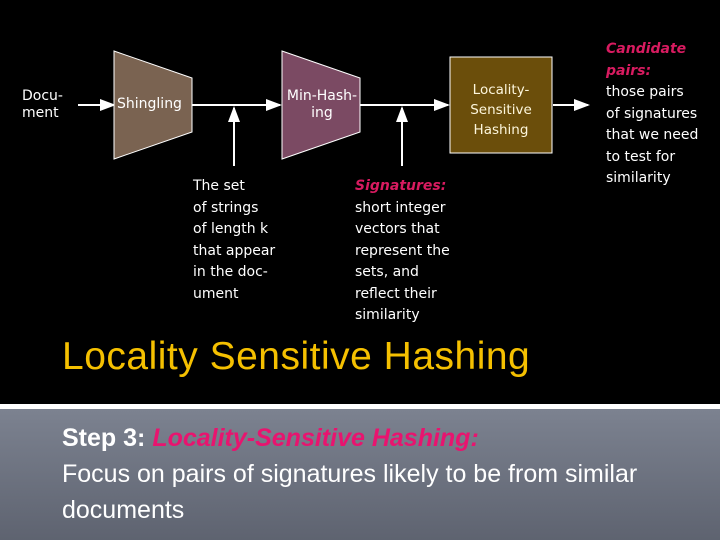 Image resolution: width=720 pixels, height=540 pixels. What do you see at coordinates (402, 250) in the screenshot?
I see `note-line: represent the` at bounding box center [402, 250].